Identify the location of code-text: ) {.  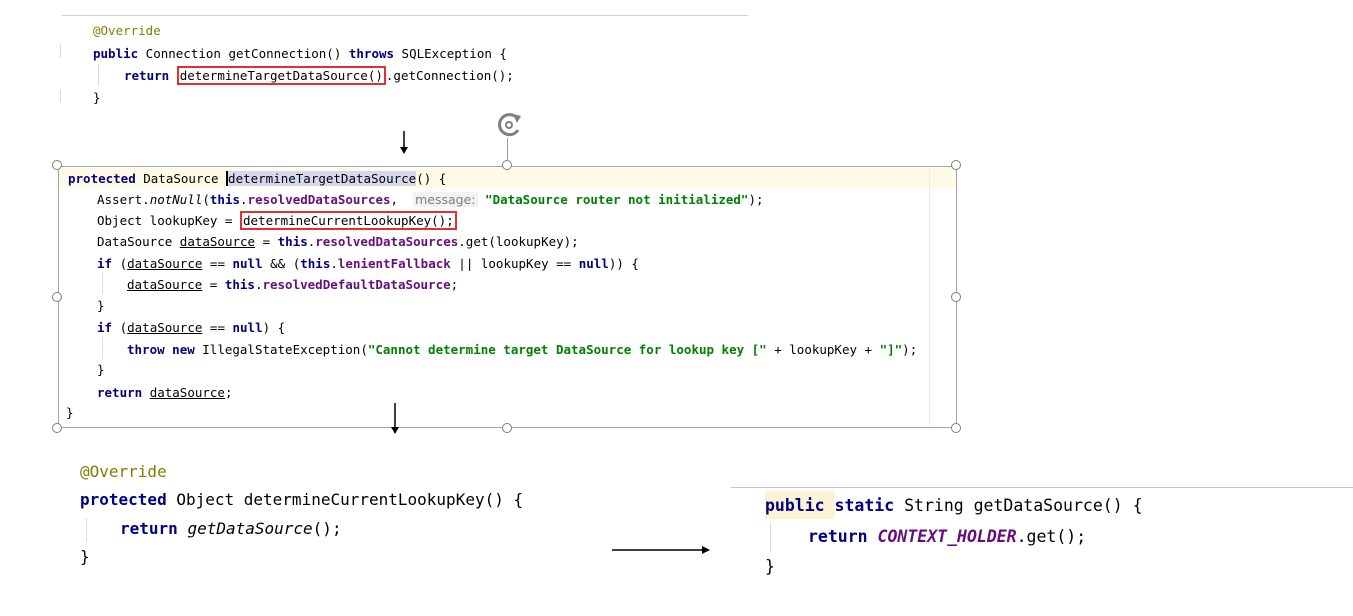
(274, 327).